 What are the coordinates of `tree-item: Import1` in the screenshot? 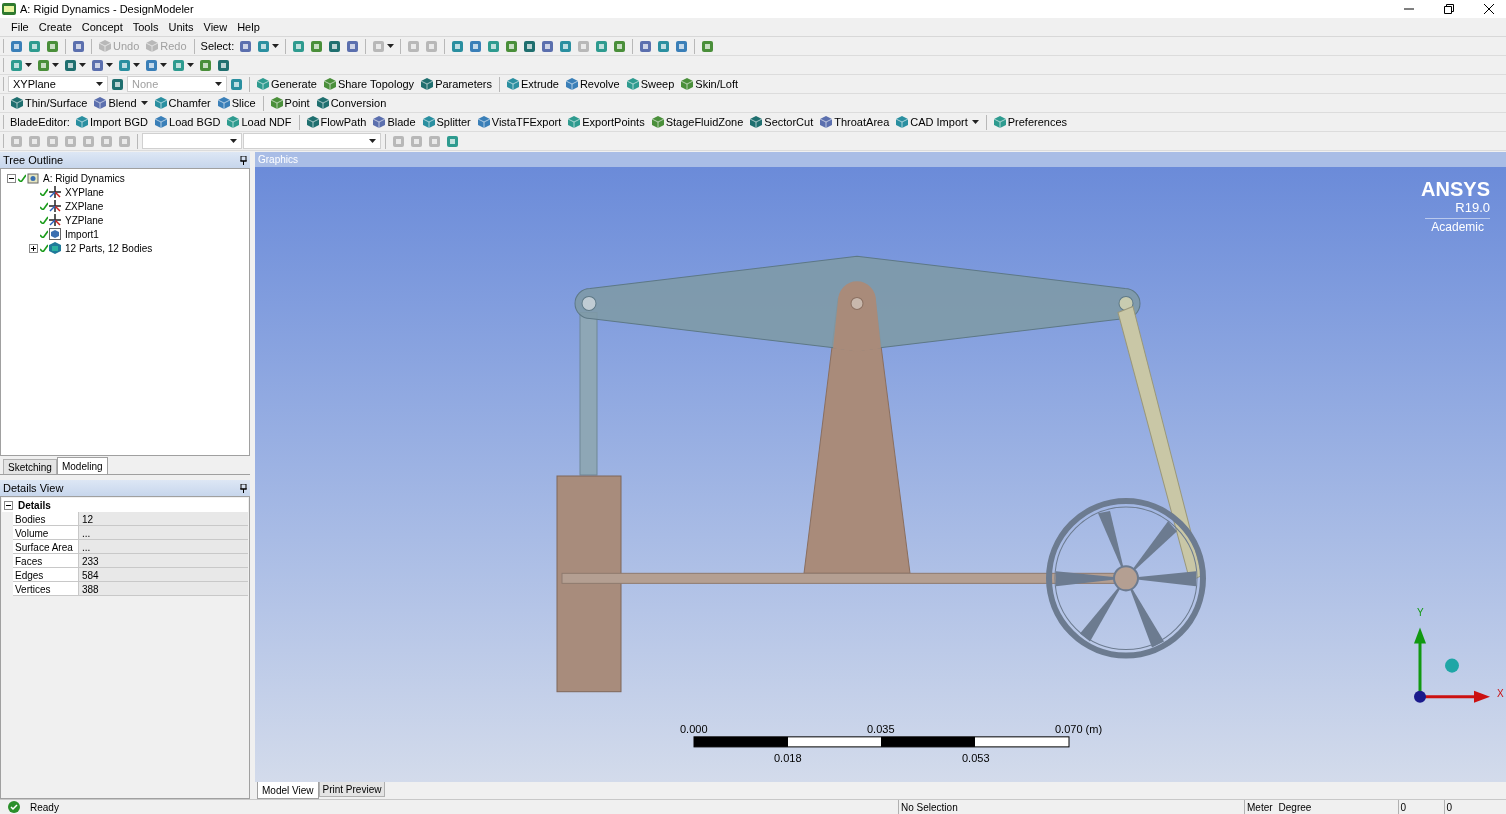 It's located at (82, 234).